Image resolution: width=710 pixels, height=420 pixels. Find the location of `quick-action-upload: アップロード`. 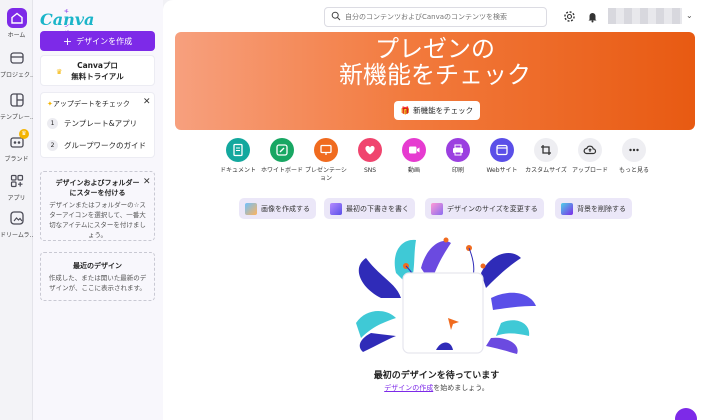

quick-action-upload: アップロード is located at coordinates (590, 156).